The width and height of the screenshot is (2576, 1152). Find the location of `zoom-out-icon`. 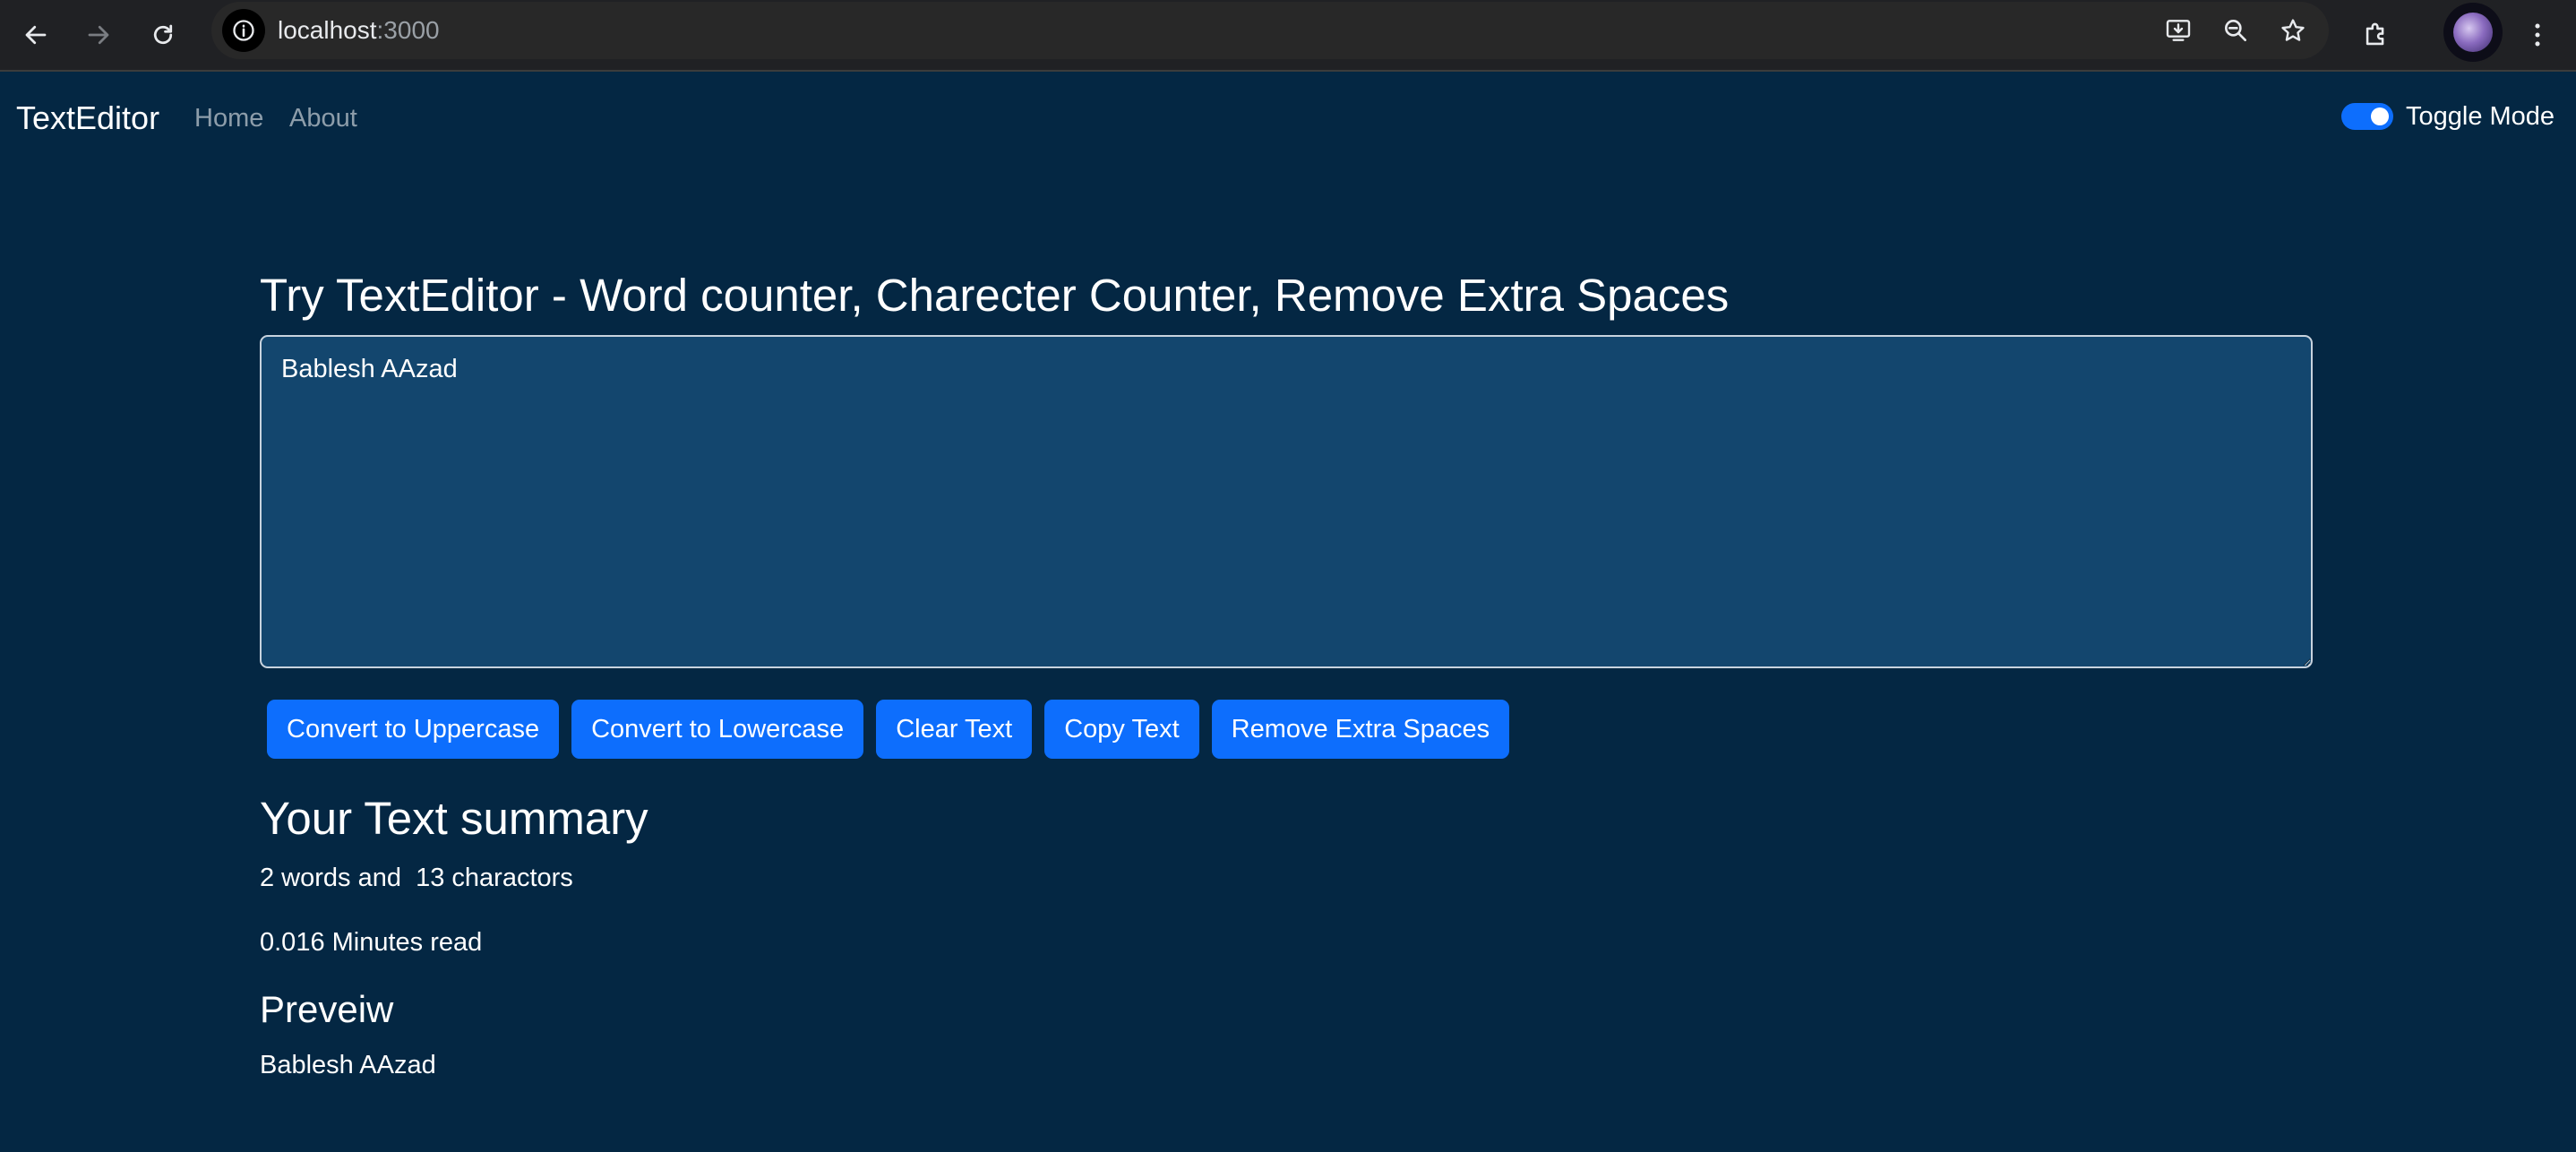

zoom-out-icon is located at coordinates (2235, 30).